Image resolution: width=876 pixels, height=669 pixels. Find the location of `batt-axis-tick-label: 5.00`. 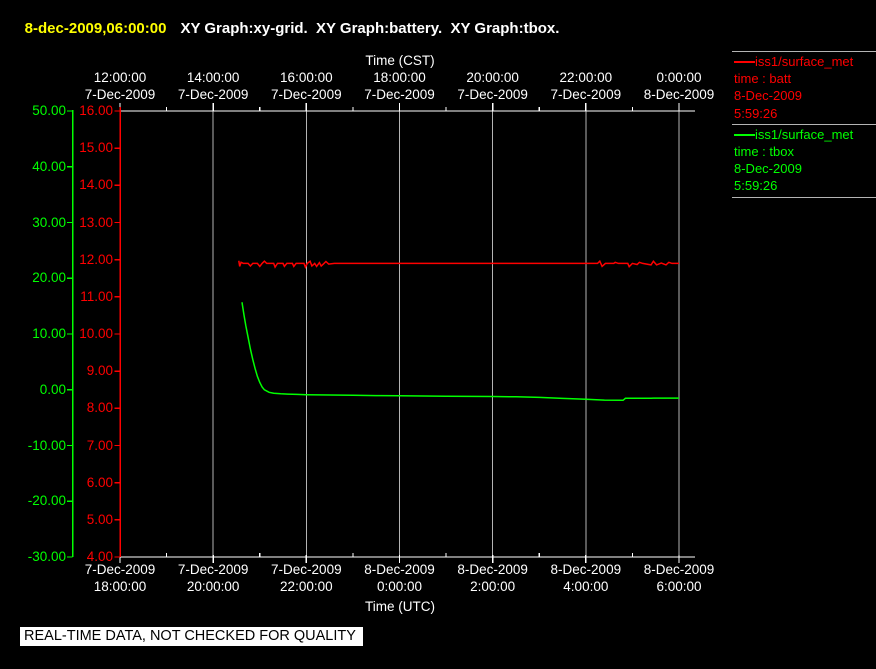

batt-axis-tick-label: 5.00 is located at coordinates (99, 519).